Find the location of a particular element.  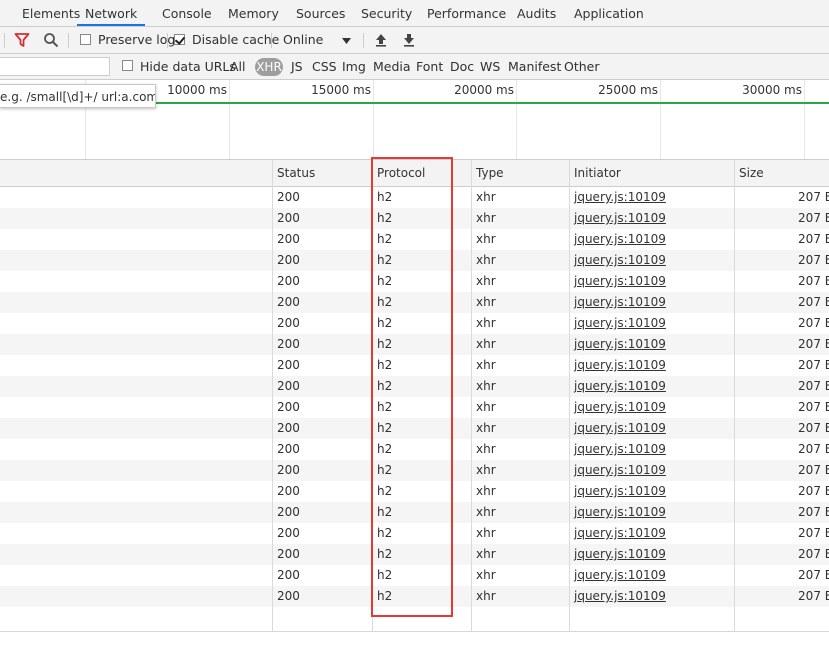

filter-type-img: Img is located at coordinates (354, 66).